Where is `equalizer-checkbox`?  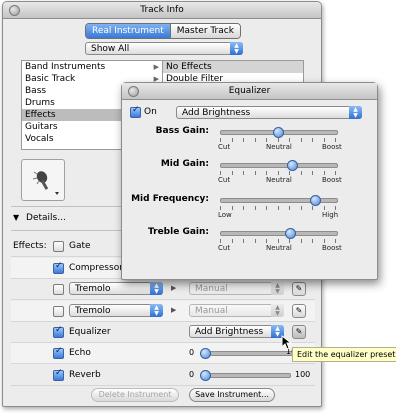
equalizer-checkbox is located at coordinates (58, 331).